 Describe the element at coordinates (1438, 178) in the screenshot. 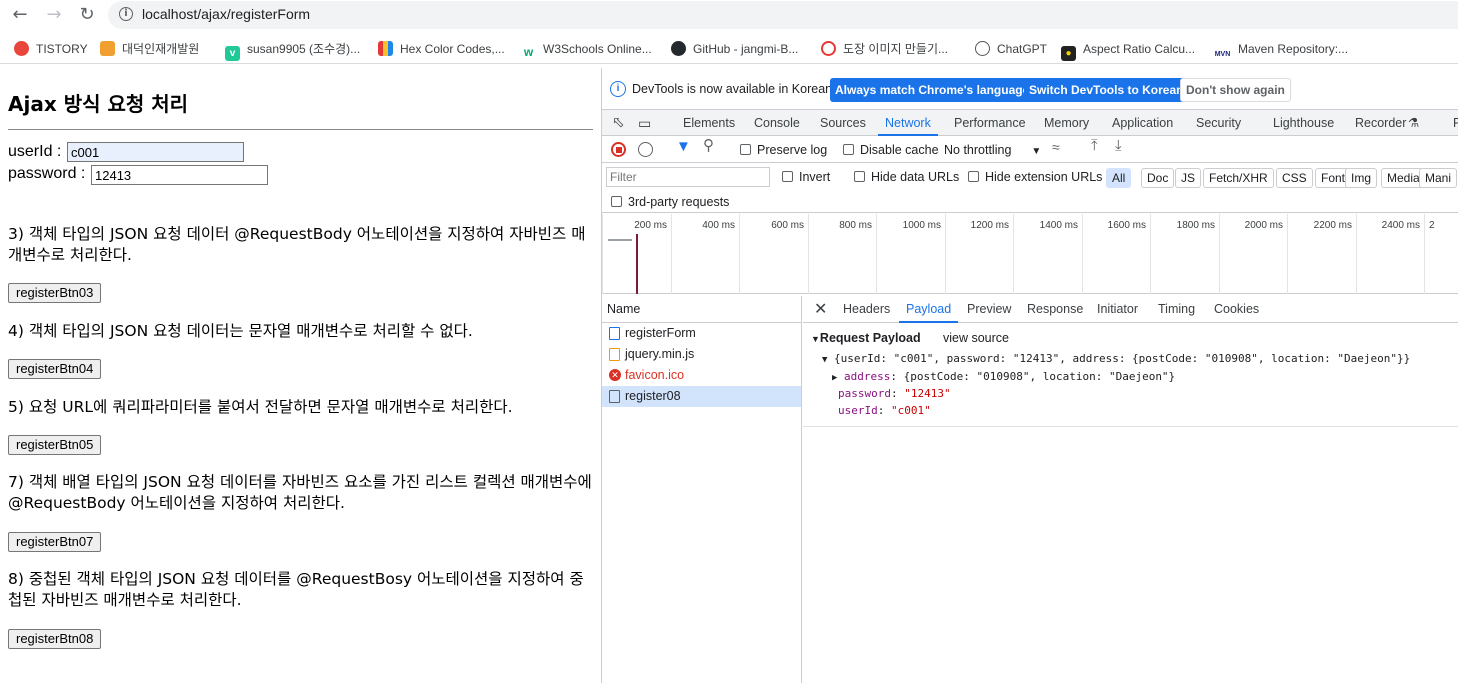

I see `type-filter-manifest: Mani` at that location.